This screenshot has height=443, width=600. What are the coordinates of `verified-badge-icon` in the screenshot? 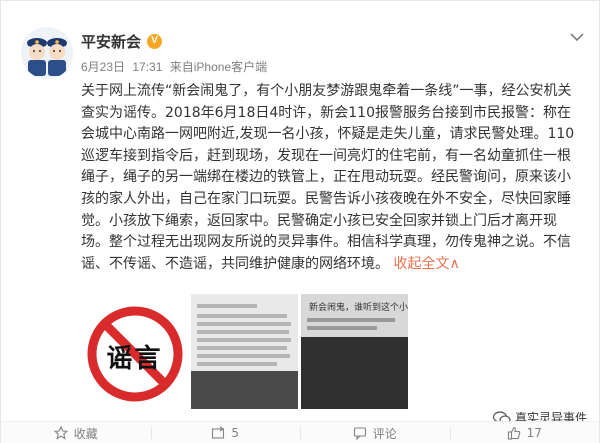 It's located at (155, 41).